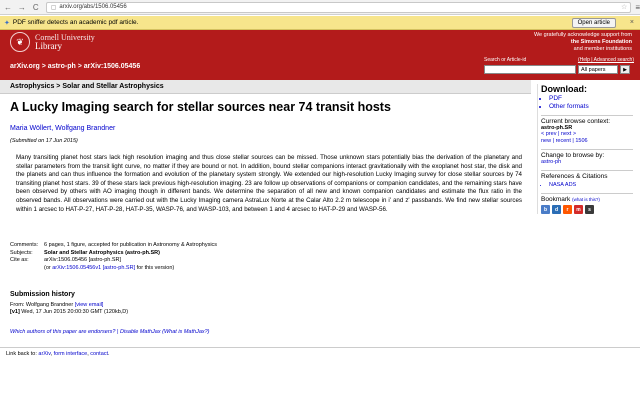 The image size is (640, 400). What do you see at coordinates (591, 107) in the screenshot?
I see `other-formats-link: Other formats` at bounding box center [591, 107].